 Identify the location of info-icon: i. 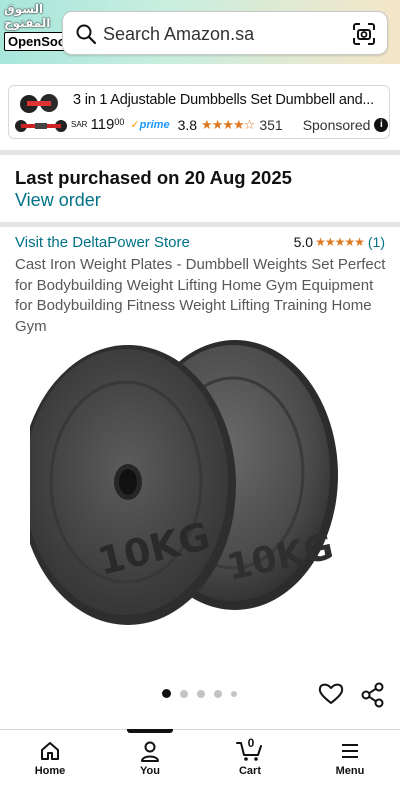
(381, 124).